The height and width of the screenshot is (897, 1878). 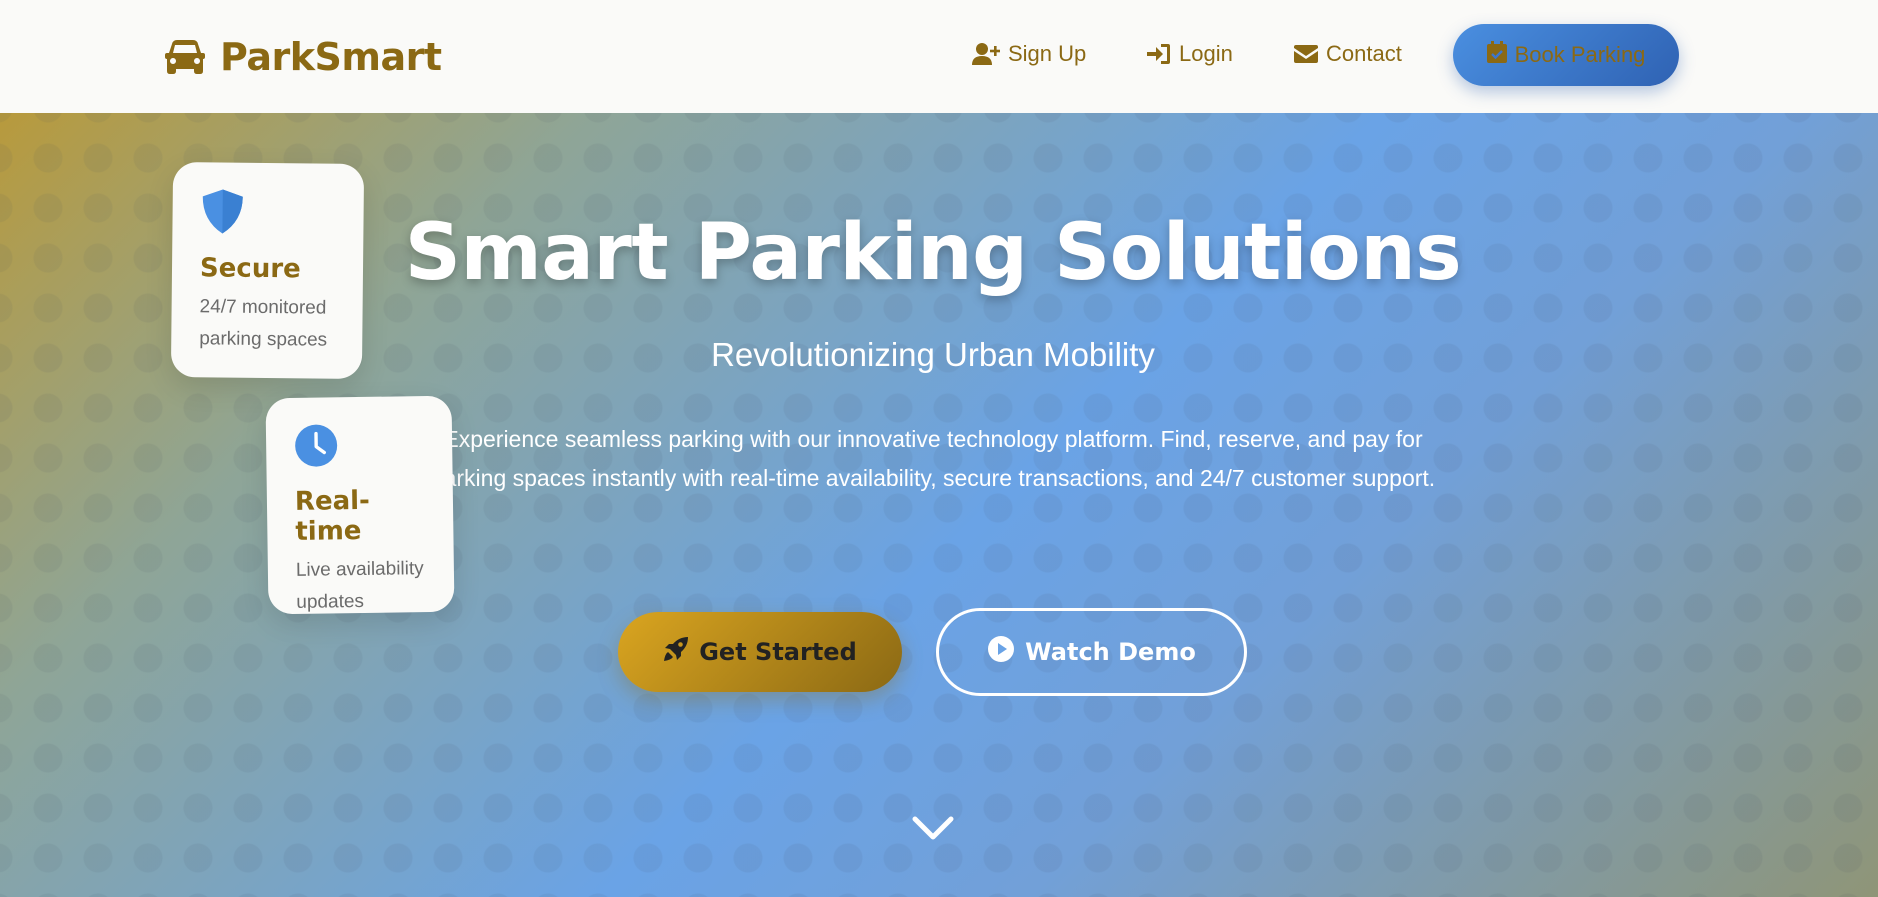 I want to click on rocket-icon, so click(x=676, y=652).